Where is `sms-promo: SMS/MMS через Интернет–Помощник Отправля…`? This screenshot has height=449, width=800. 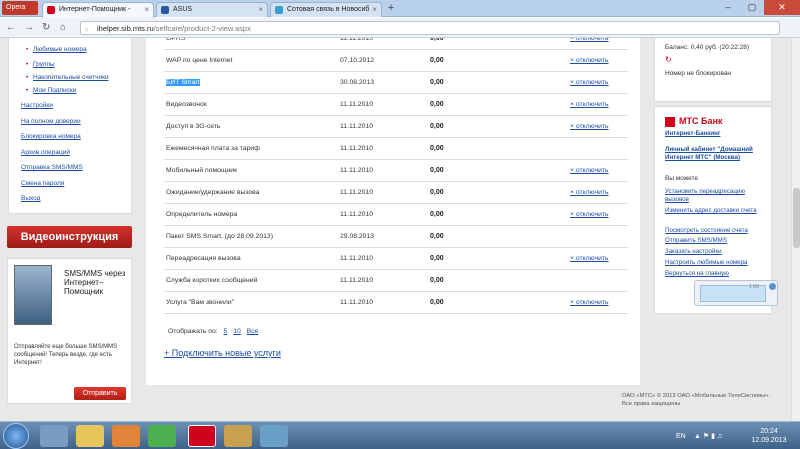 sms-promo: SMS/MMS через Интернет–Помощник Отправля… is located at coordinates (69, 331).